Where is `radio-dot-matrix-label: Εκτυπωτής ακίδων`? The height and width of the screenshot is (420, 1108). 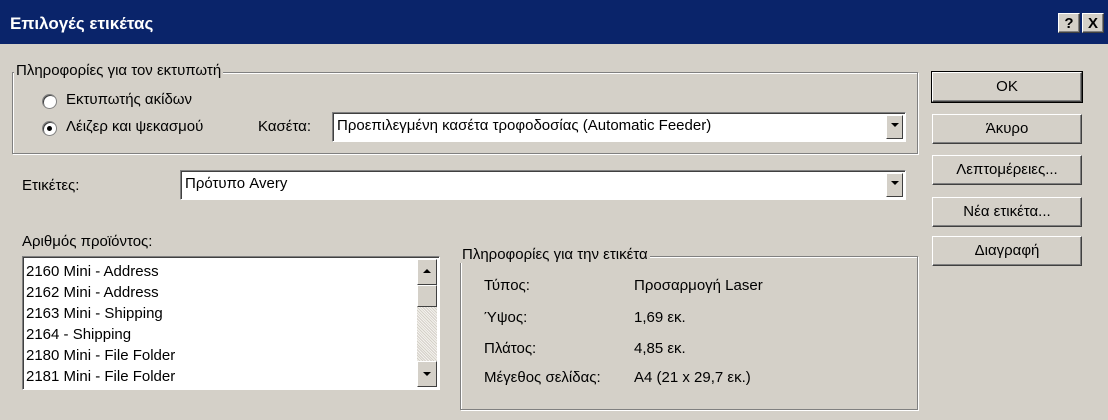 radio-dot-matrix-label: Εκτυπωτής ακίδων is located at coordinates (129, 99).